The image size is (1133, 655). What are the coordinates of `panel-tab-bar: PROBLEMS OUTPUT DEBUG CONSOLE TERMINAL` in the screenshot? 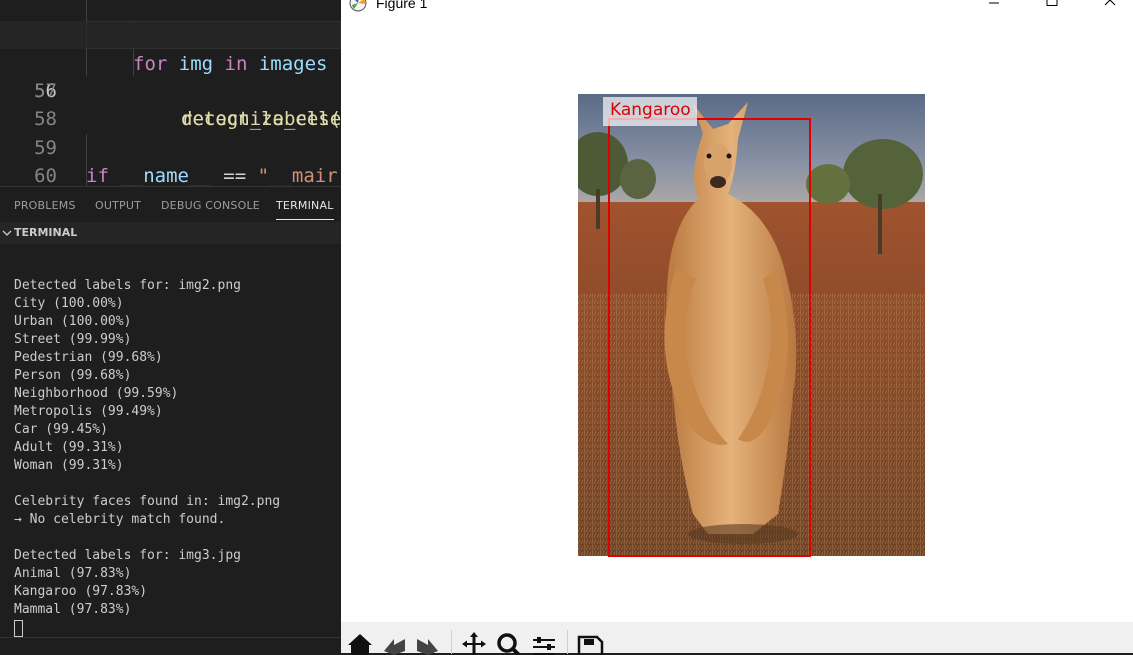 It's located at (170, 204).